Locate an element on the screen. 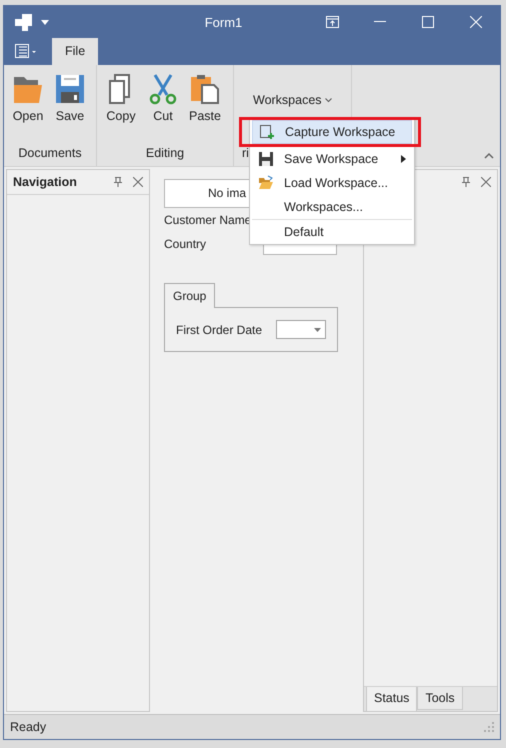 Image resolution: width=506 pixels, height=748 pixels. status-text: Ready is located at coordinates (29, 727).